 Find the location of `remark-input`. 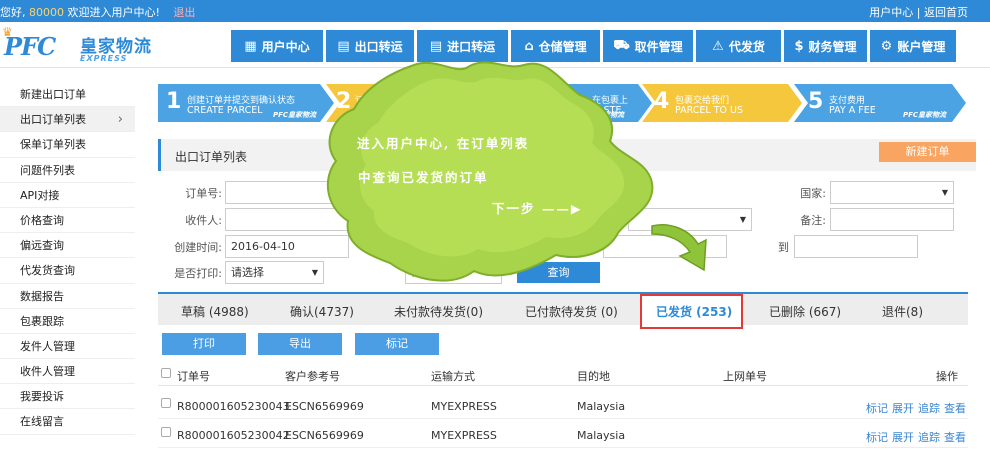

remark-input is located at coordinates (892, 219).